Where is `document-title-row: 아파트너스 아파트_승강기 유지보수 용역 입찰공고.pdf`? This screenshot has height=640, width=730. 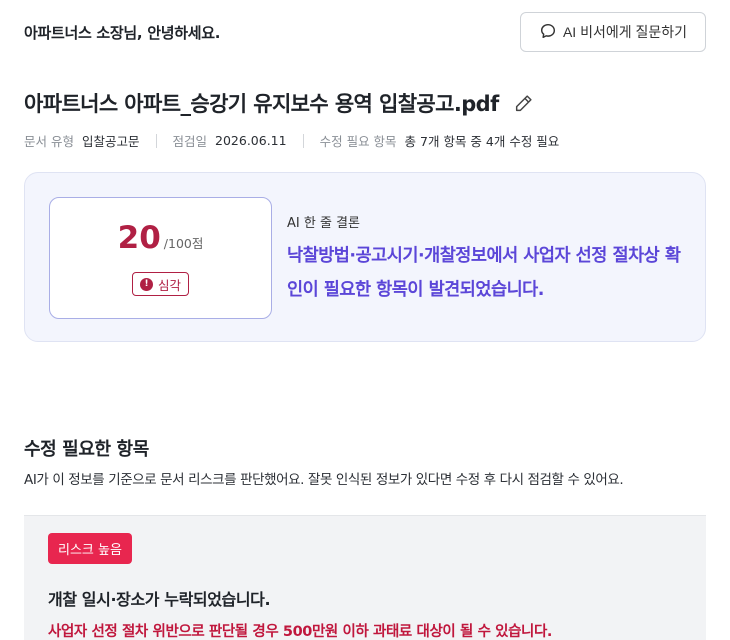 document-title-row: 아파트너스 아파트_승강기 유지보수 용역 입찰공고.pdf is located at coordinates (279, 103).